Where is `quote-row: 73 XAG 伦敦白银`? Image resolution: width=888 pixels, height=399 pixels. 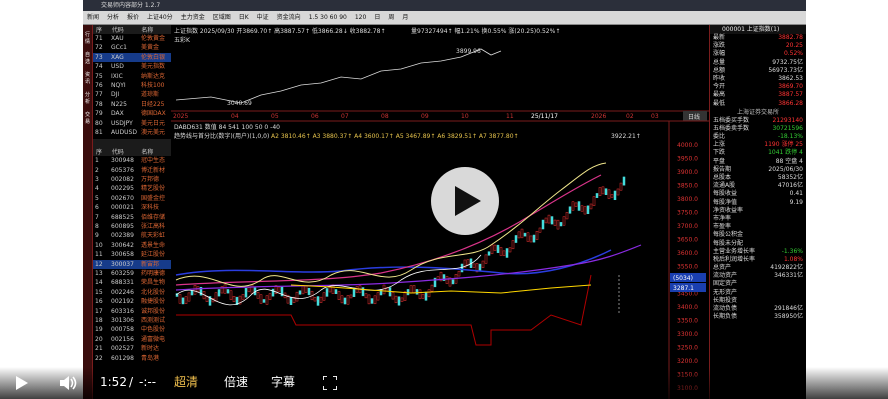 quote-row: 73 XAG 伦敦白银 is located at coordinates (132, 57).